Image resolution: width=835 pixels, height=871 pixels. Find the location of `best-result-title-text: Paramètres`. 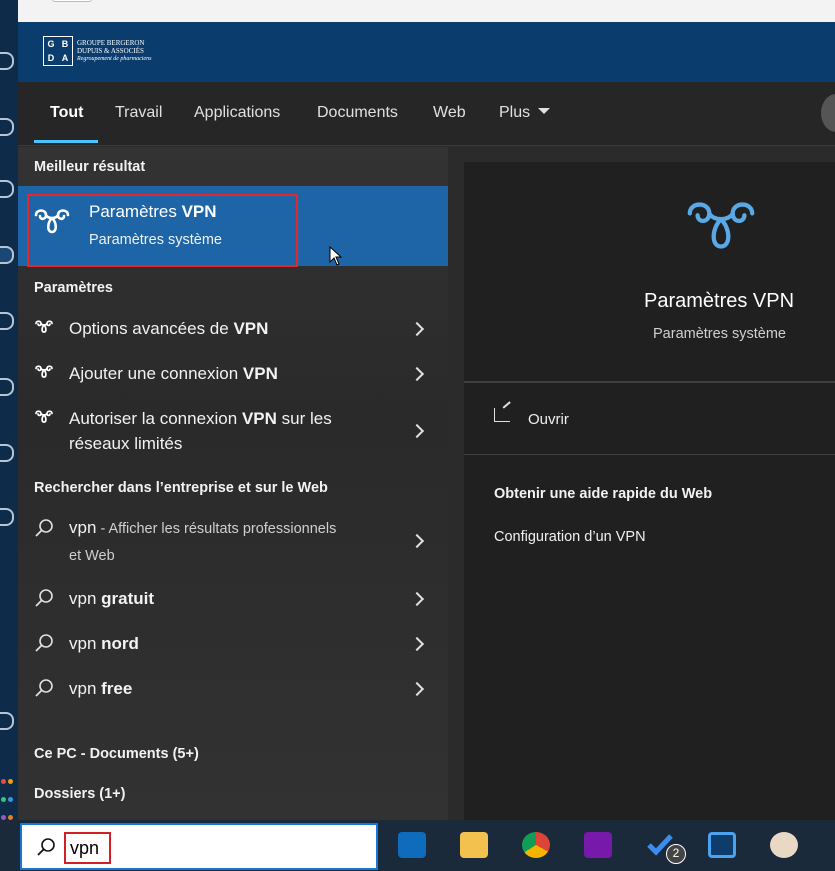

best-result-title-text: Paramètres is located at coordinates (135, 211).